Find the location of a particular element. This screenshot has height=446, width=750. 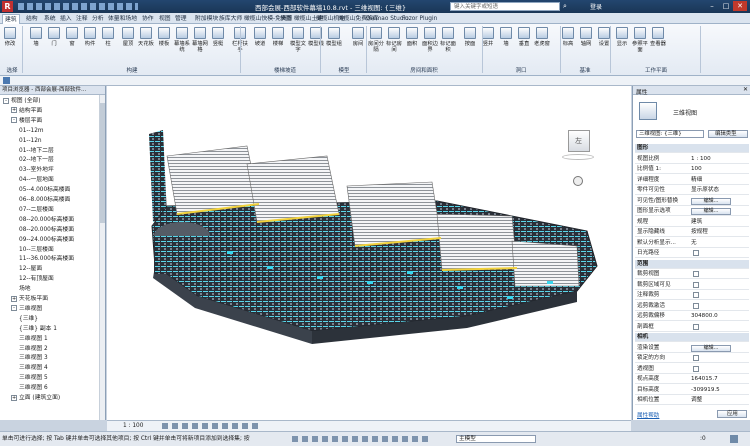

tree-item: 三维视图 2 is located at coordinates (33, 349).